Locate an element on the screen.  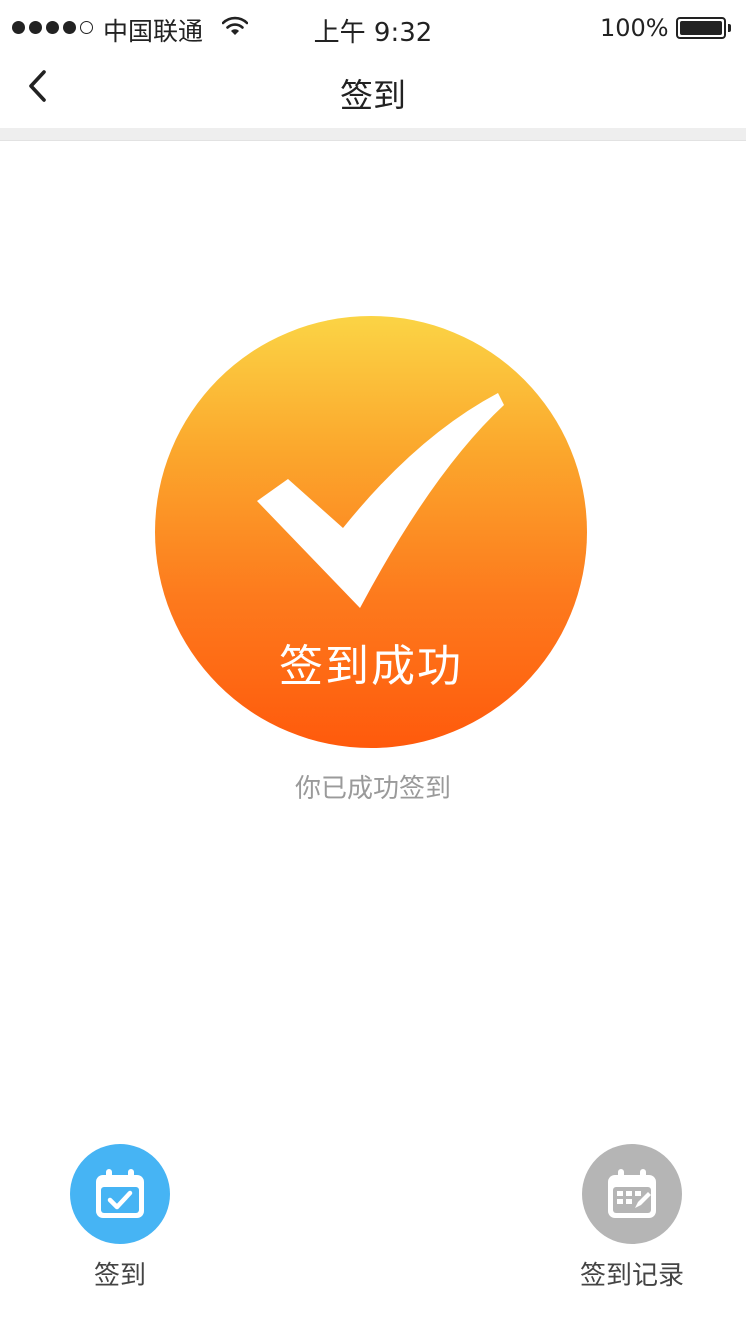
checkin-records-label: 签到记录 is located at coordinates (632, 1273).